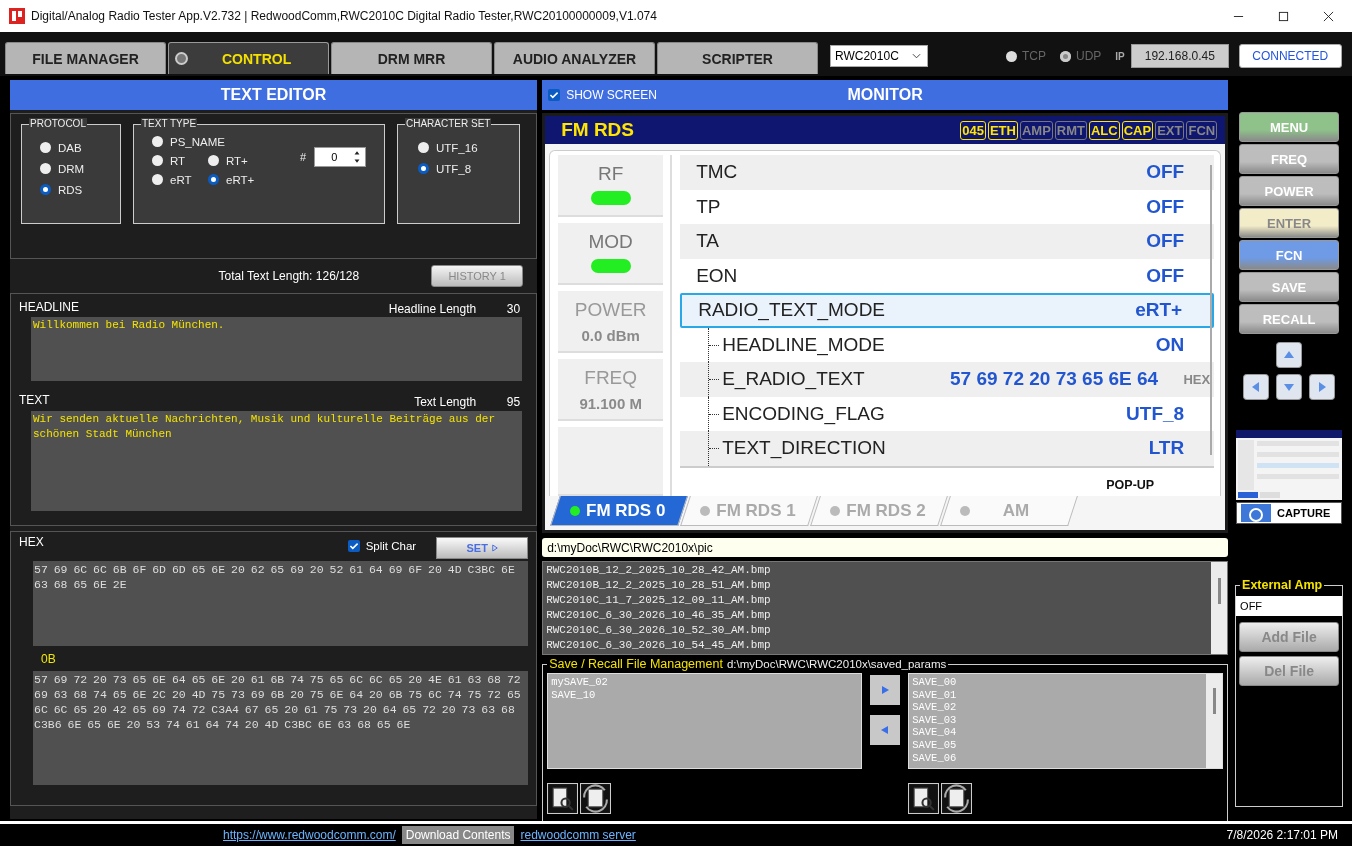  What do you see at coordinates (877, 600) in the screenshot?
I see `file-item: RWC2010C_11_7_2025_12_09_11_AM.bmp` at bounding box center [877, 600].